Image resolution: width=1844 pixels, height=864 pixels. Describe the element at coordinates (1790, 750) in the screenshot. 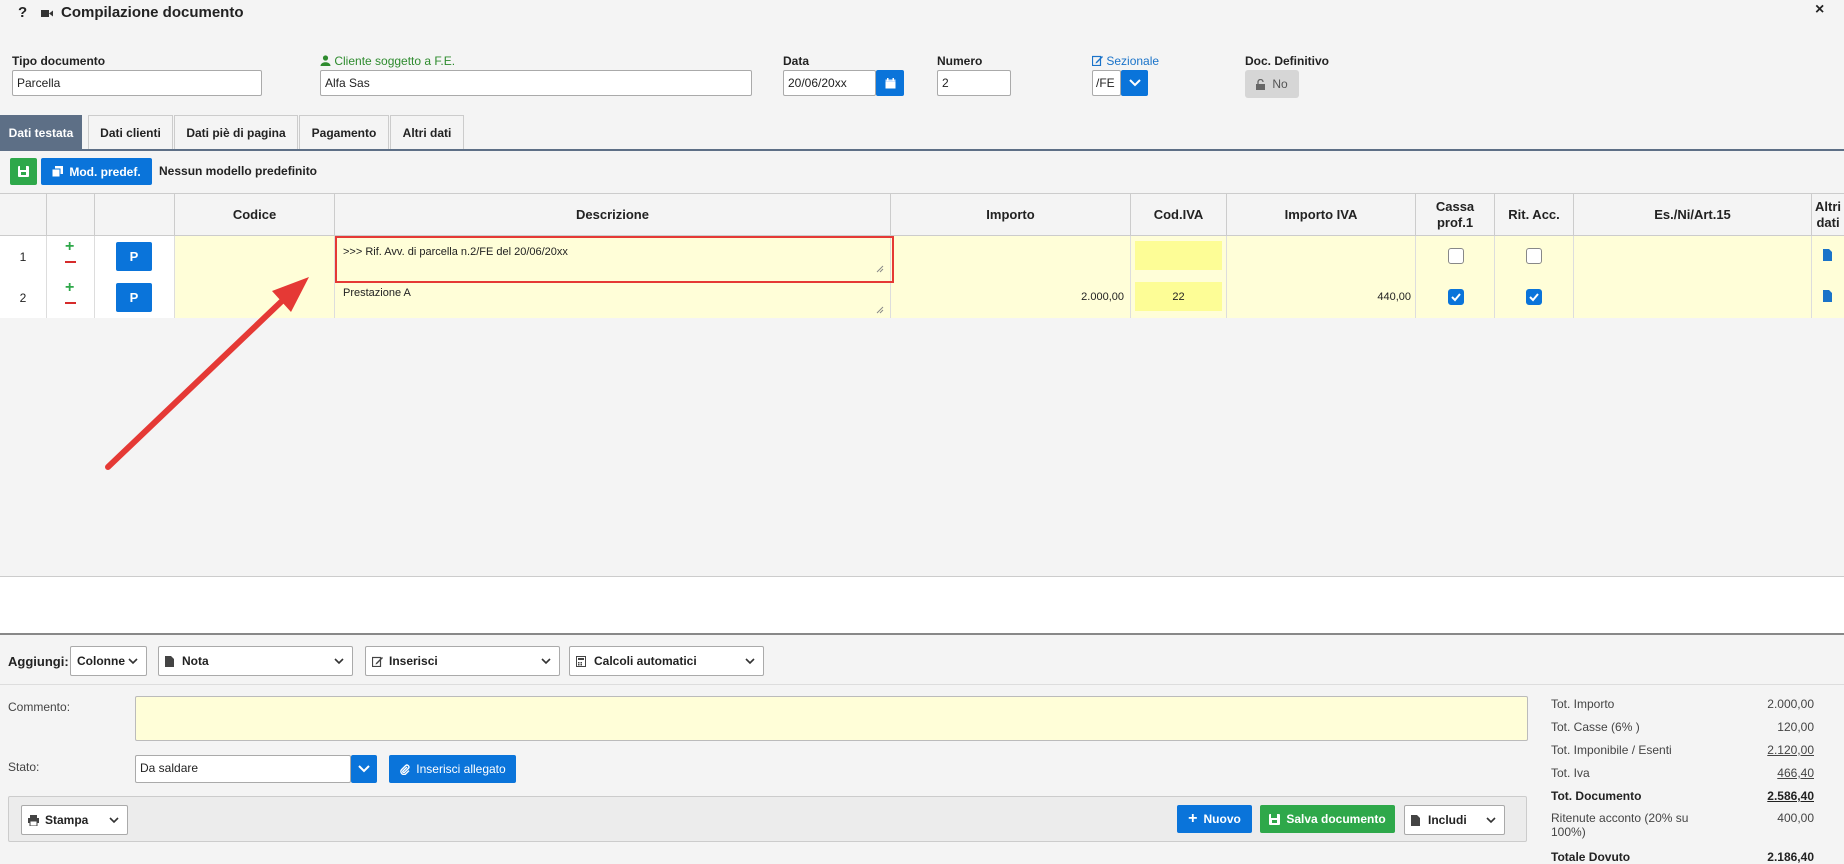

I see `tot-value: 2.120,00` at that location.